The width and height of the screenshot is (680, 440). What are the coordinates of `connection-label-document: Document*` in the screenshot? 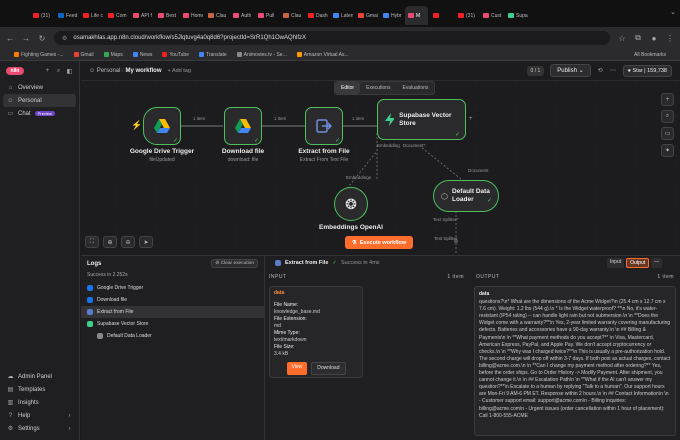 It's located at (414, 145).